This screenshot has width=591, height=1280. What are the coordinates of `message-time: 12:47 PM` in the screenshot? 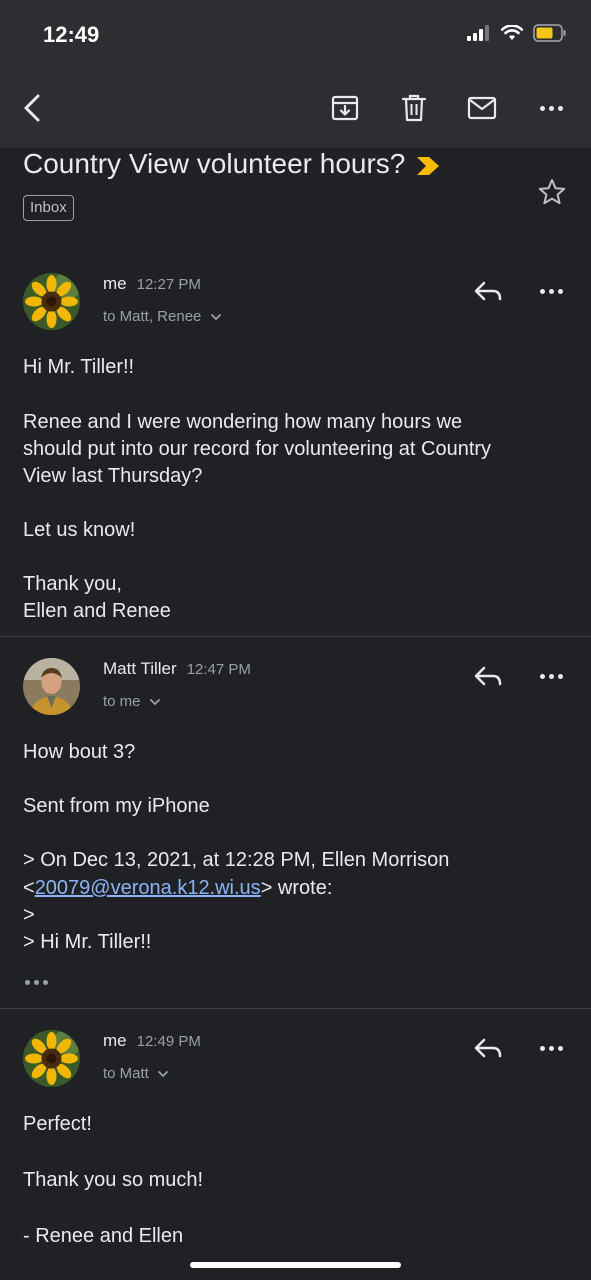 It's located at (218, 669).